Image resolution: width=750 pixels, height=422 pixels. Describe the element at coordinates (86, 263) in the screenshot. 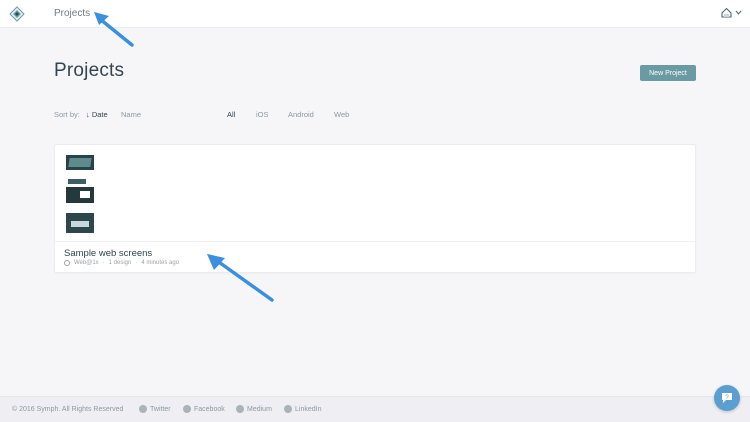

I see `project-platform: Web@1x` at that location.